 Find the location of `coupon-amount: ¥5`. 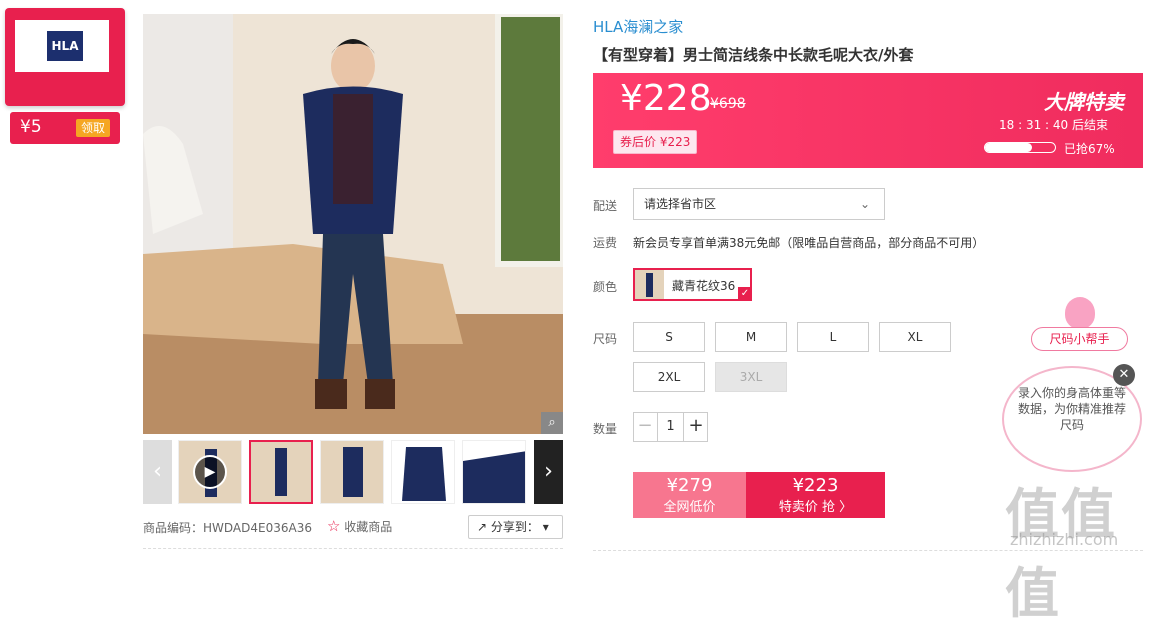

coupon-amount: ¥5 is located at coordinates (31, 127).